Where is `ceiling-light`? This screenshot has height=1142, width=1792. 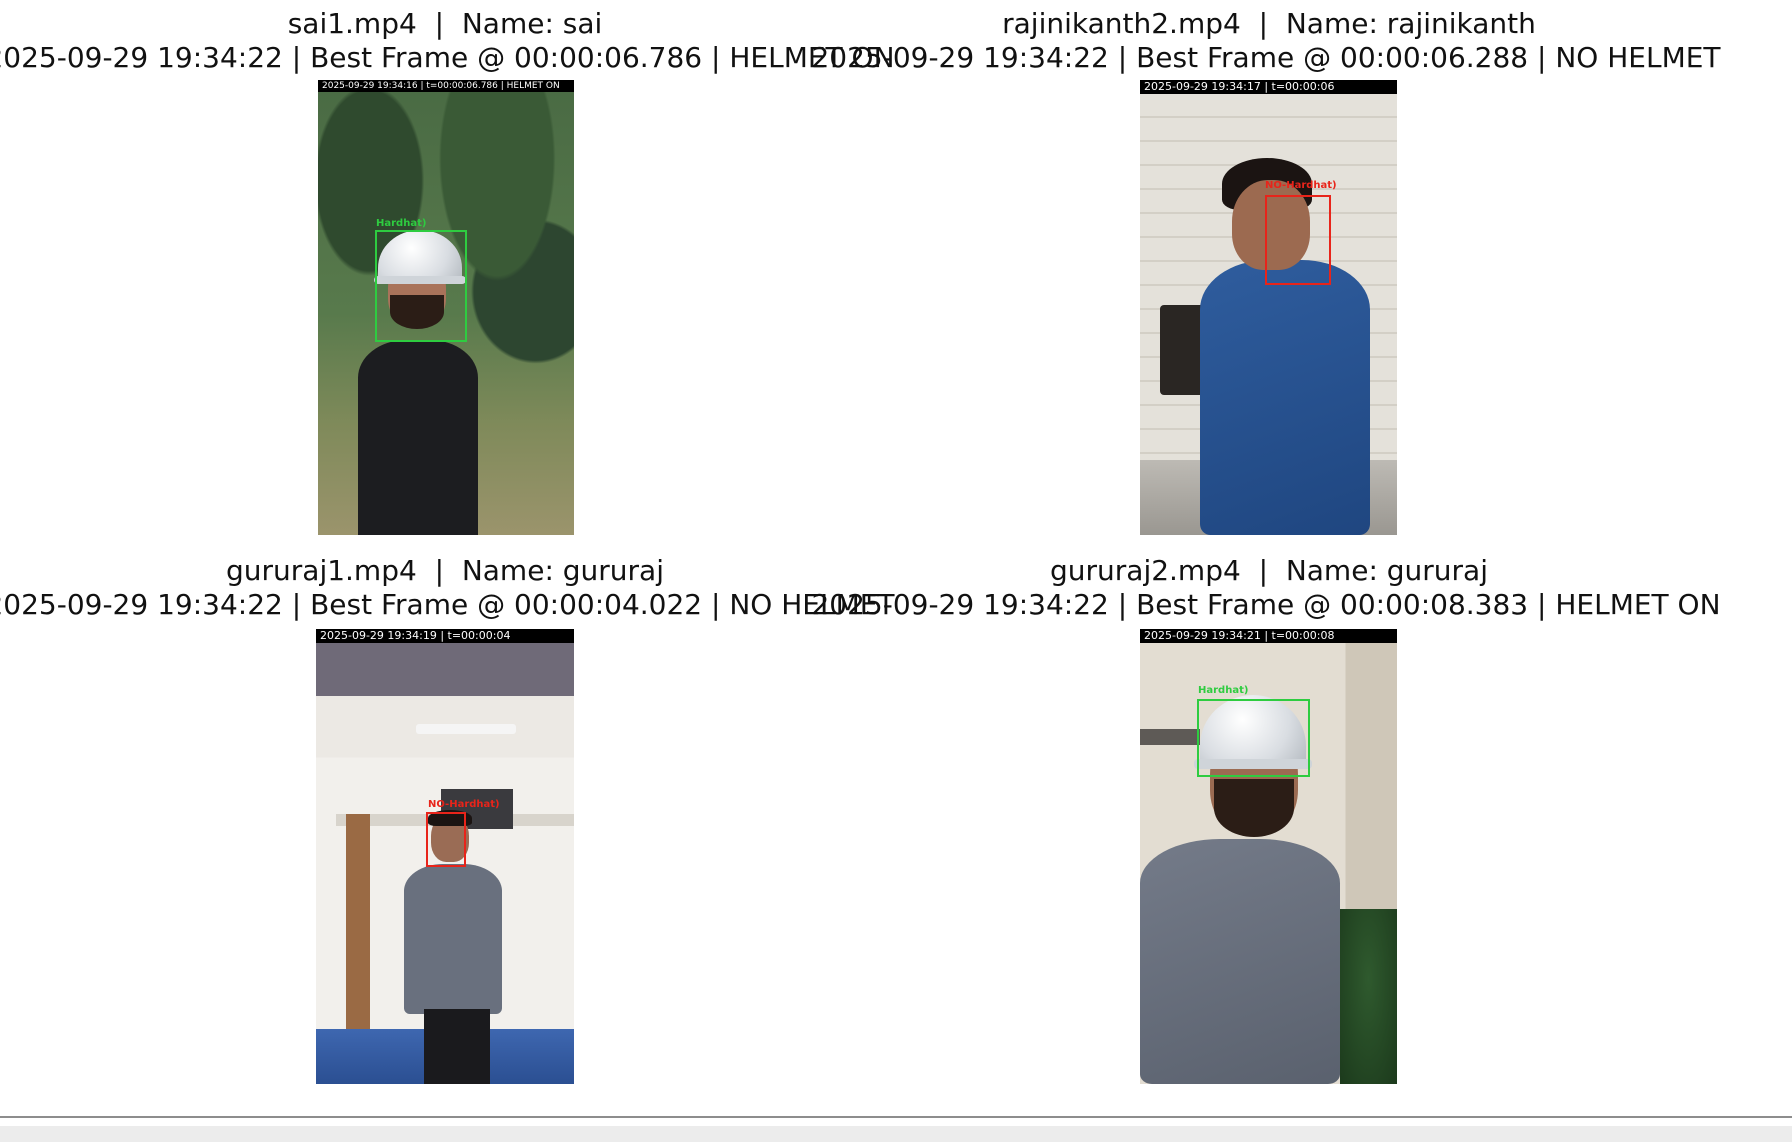 ceiling-light is located at coordinates (466, 729).